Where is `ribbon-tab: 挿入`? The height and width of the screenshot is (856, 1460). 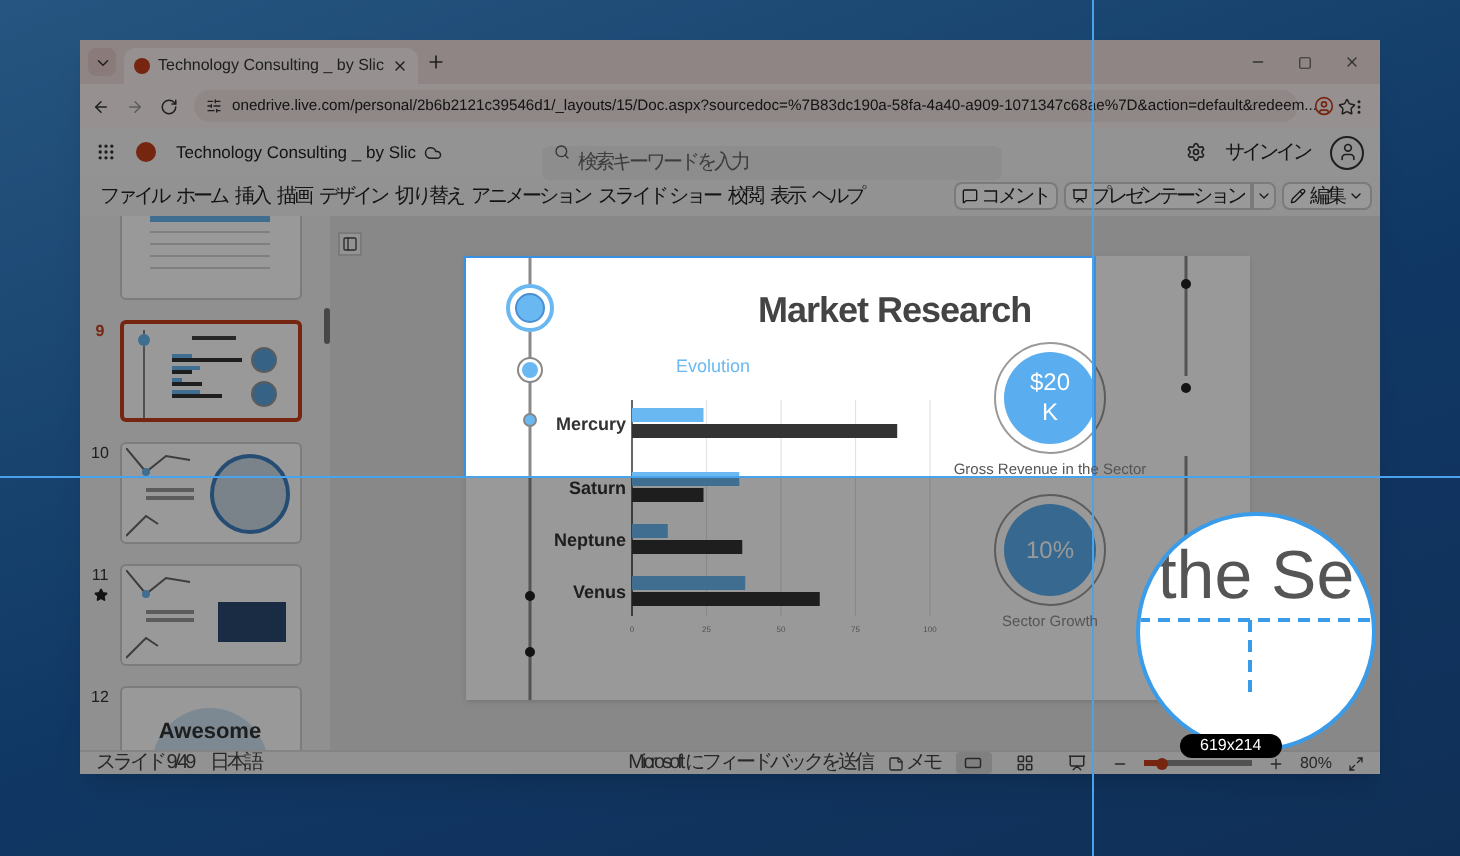 ribbon-tab: 挿入 is located at coordinates (252, 196).